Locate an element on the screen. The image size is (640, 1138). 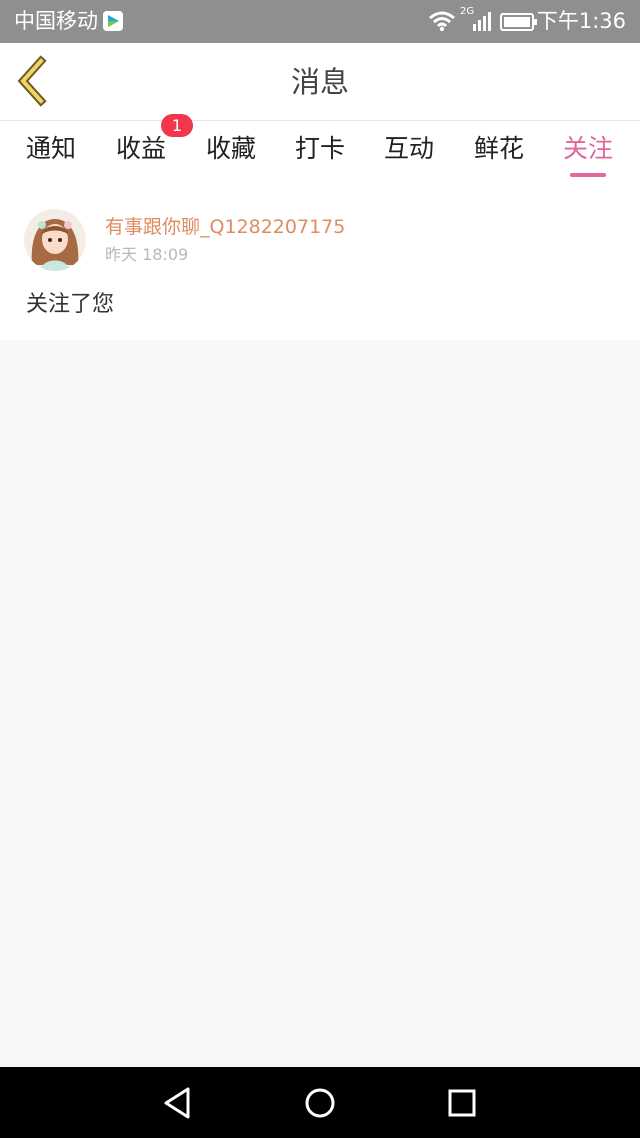
nav-home-button is located at coordinates (320, 1103).